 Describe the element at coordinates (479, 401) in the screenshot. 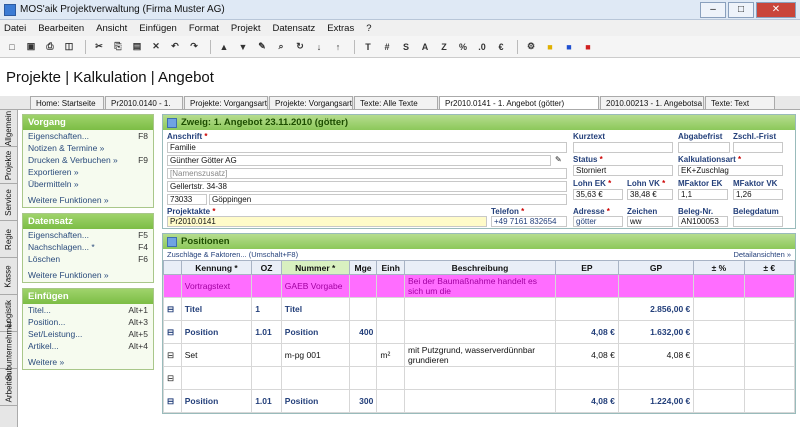

I see `table-row: ⊟ Position 1.01 Position 300 4,08 €1.224,00 €` at that location.